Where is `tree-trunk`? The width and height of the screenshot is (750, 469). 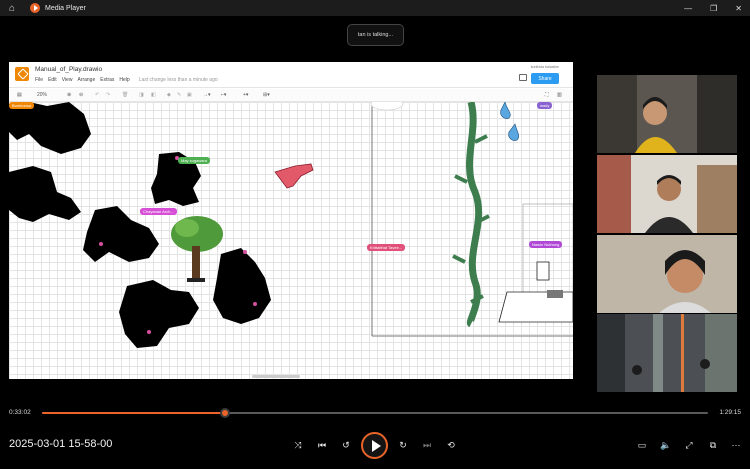 tree-trunk is located at coordinates (196, 263).